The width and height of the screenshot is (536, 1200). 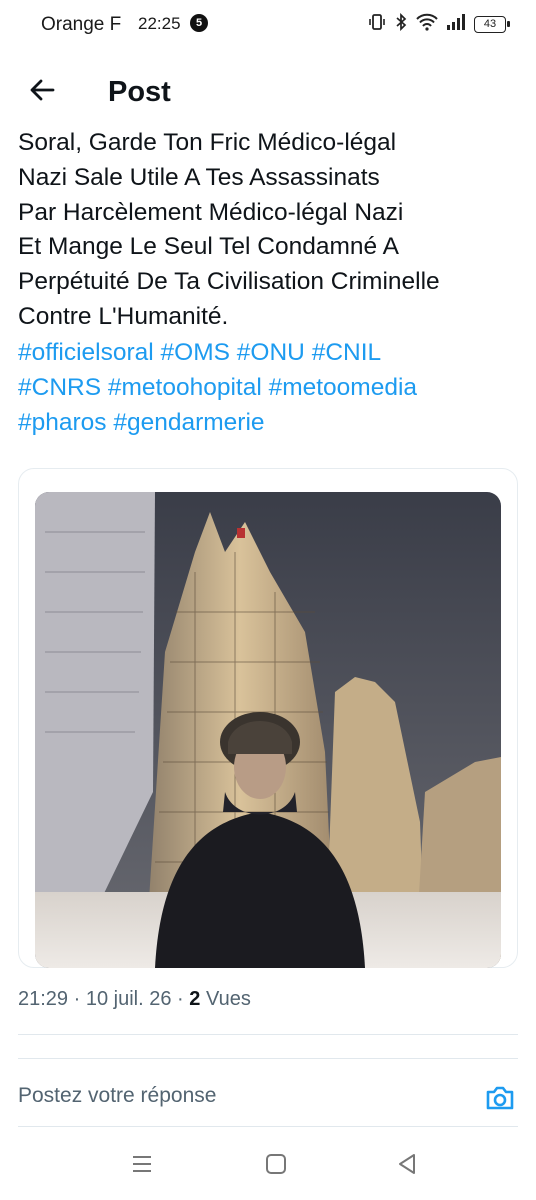 What do you see at coordinates (199, 23) in the screenshot?
I see `notification-badge: 5` at bounding box center [199, 23].